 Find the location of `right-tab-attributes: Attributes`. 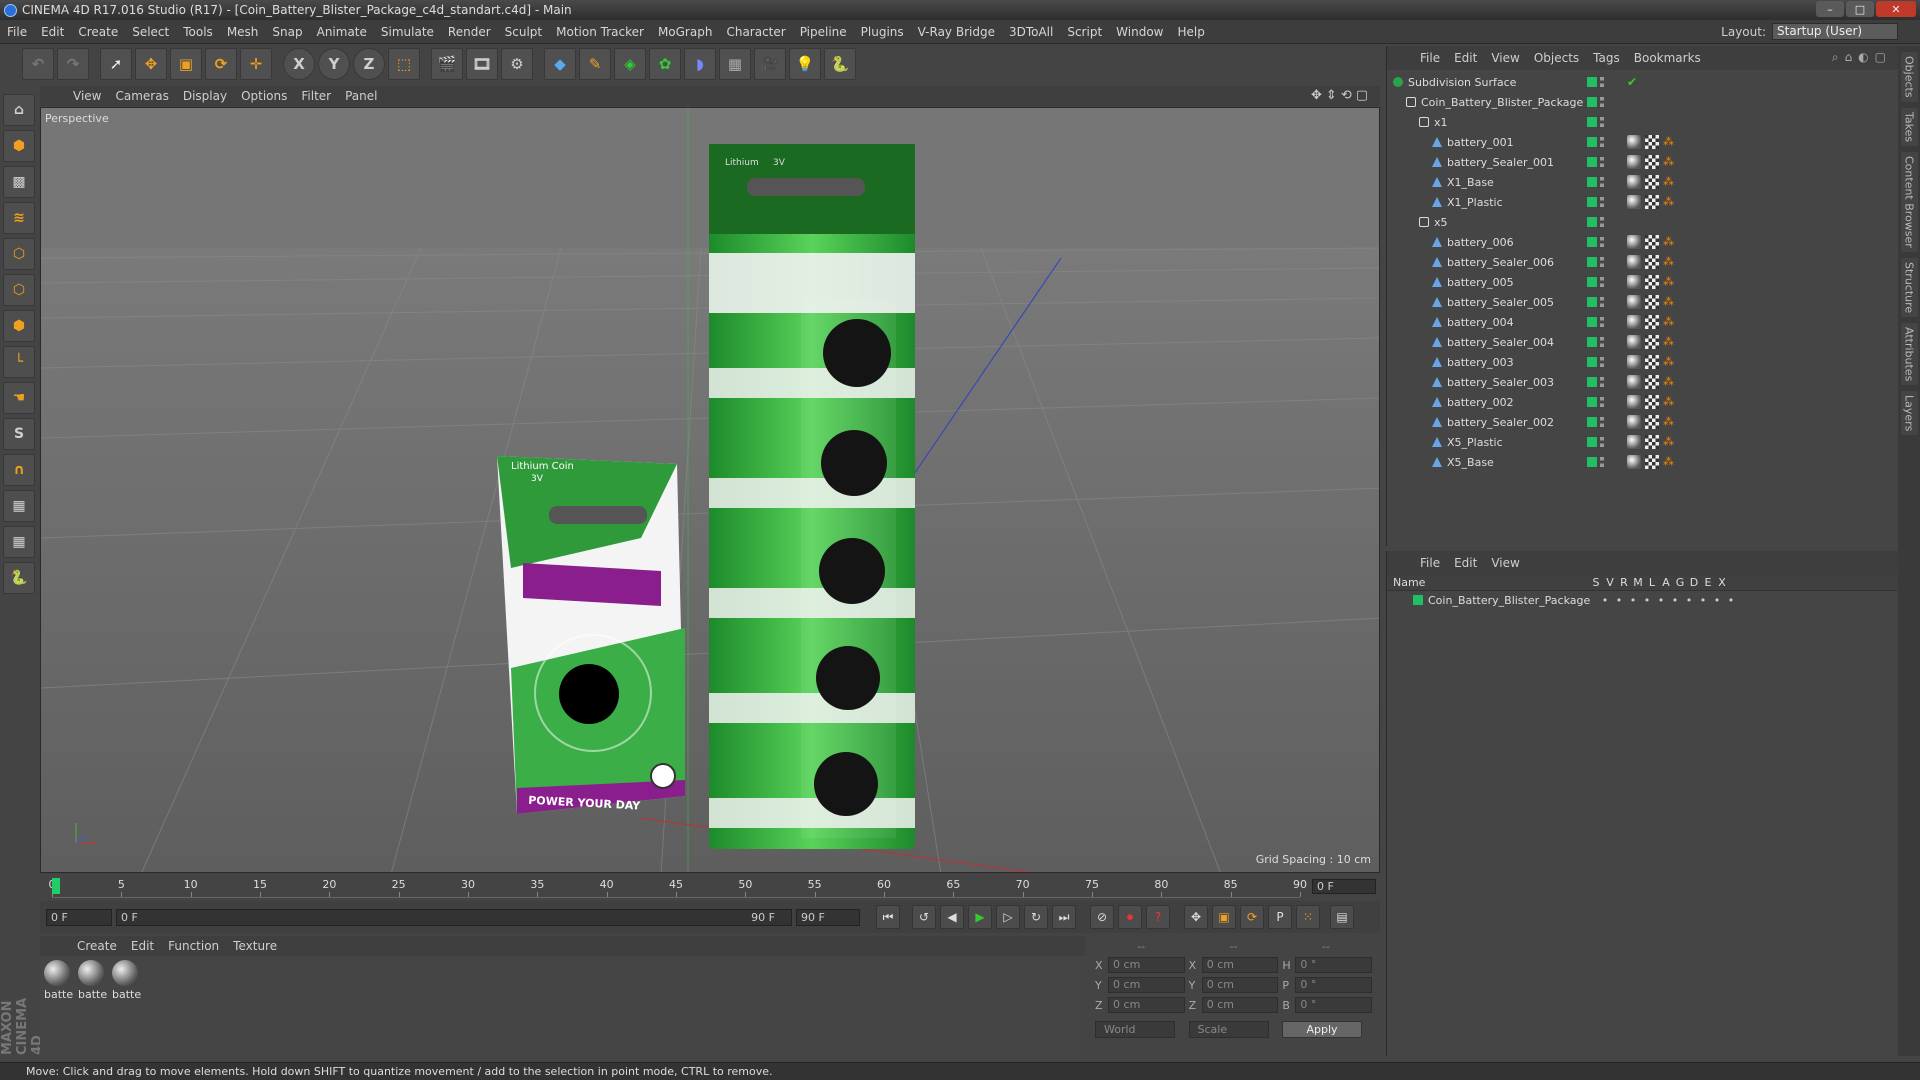

right-tab-attributes: Attributes is located at coordinates (1909, 353).